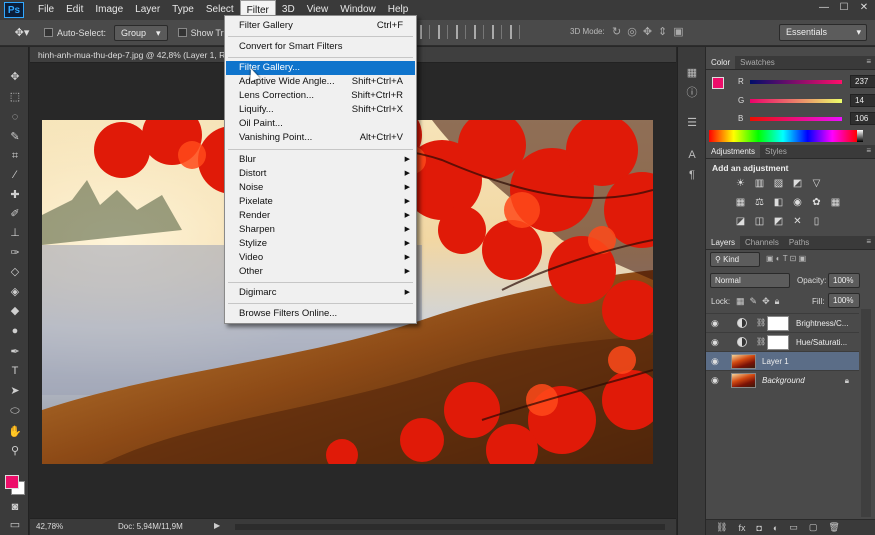 The height and width of the screenshot is (535, 875). I want to click on layer-filter-icons: ▣ ◐ T ⊡ ▣, so click(786, 258).